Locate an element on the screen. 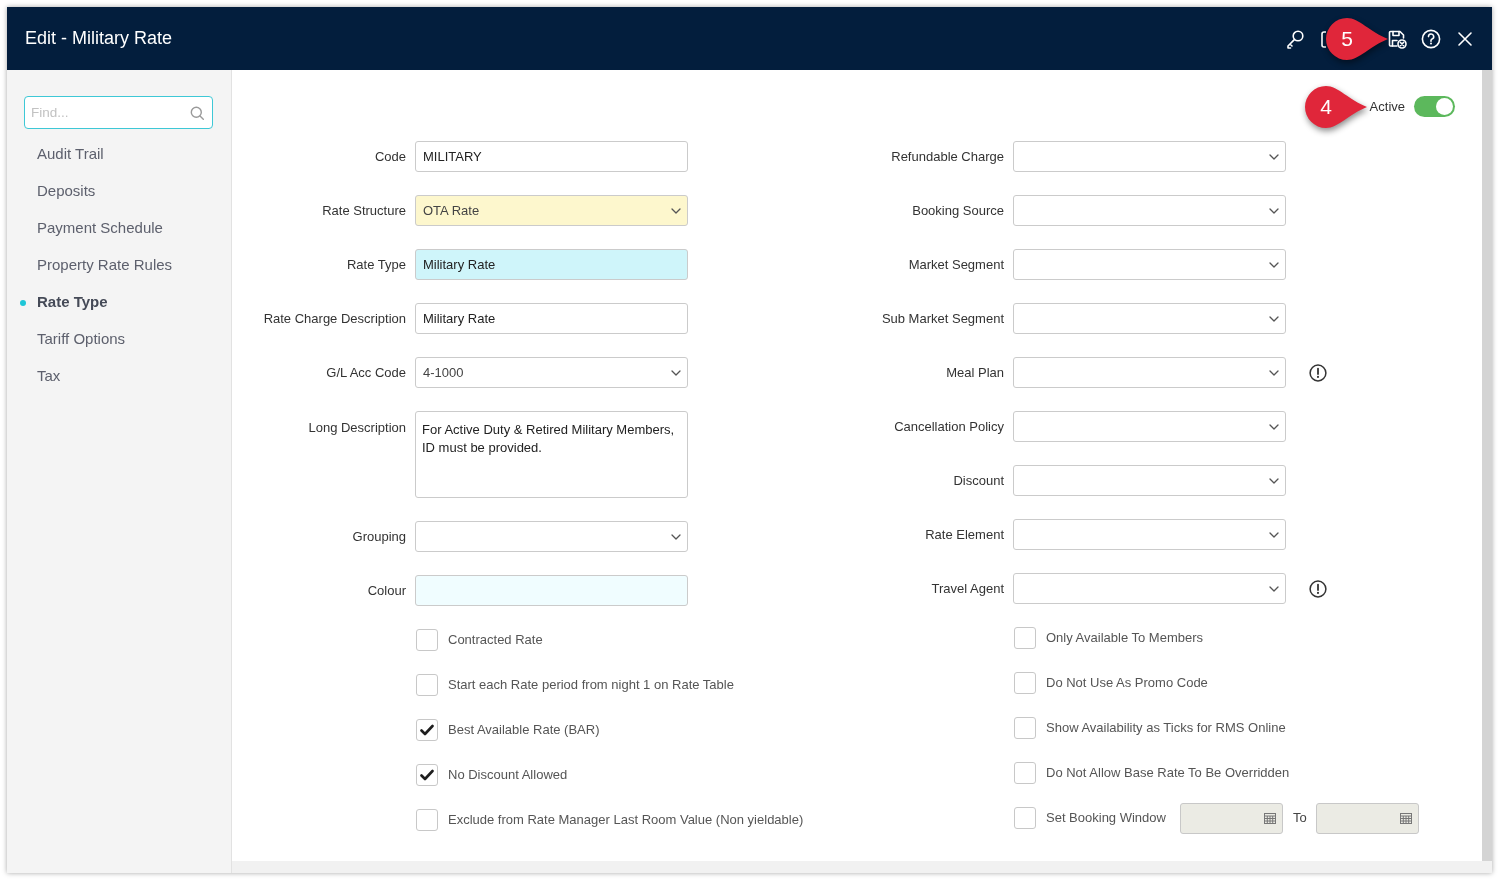 The height and width of the screenshot is (881, 1500). checkbox-label: No Discount Allowed is located at coordinates (508, 775).